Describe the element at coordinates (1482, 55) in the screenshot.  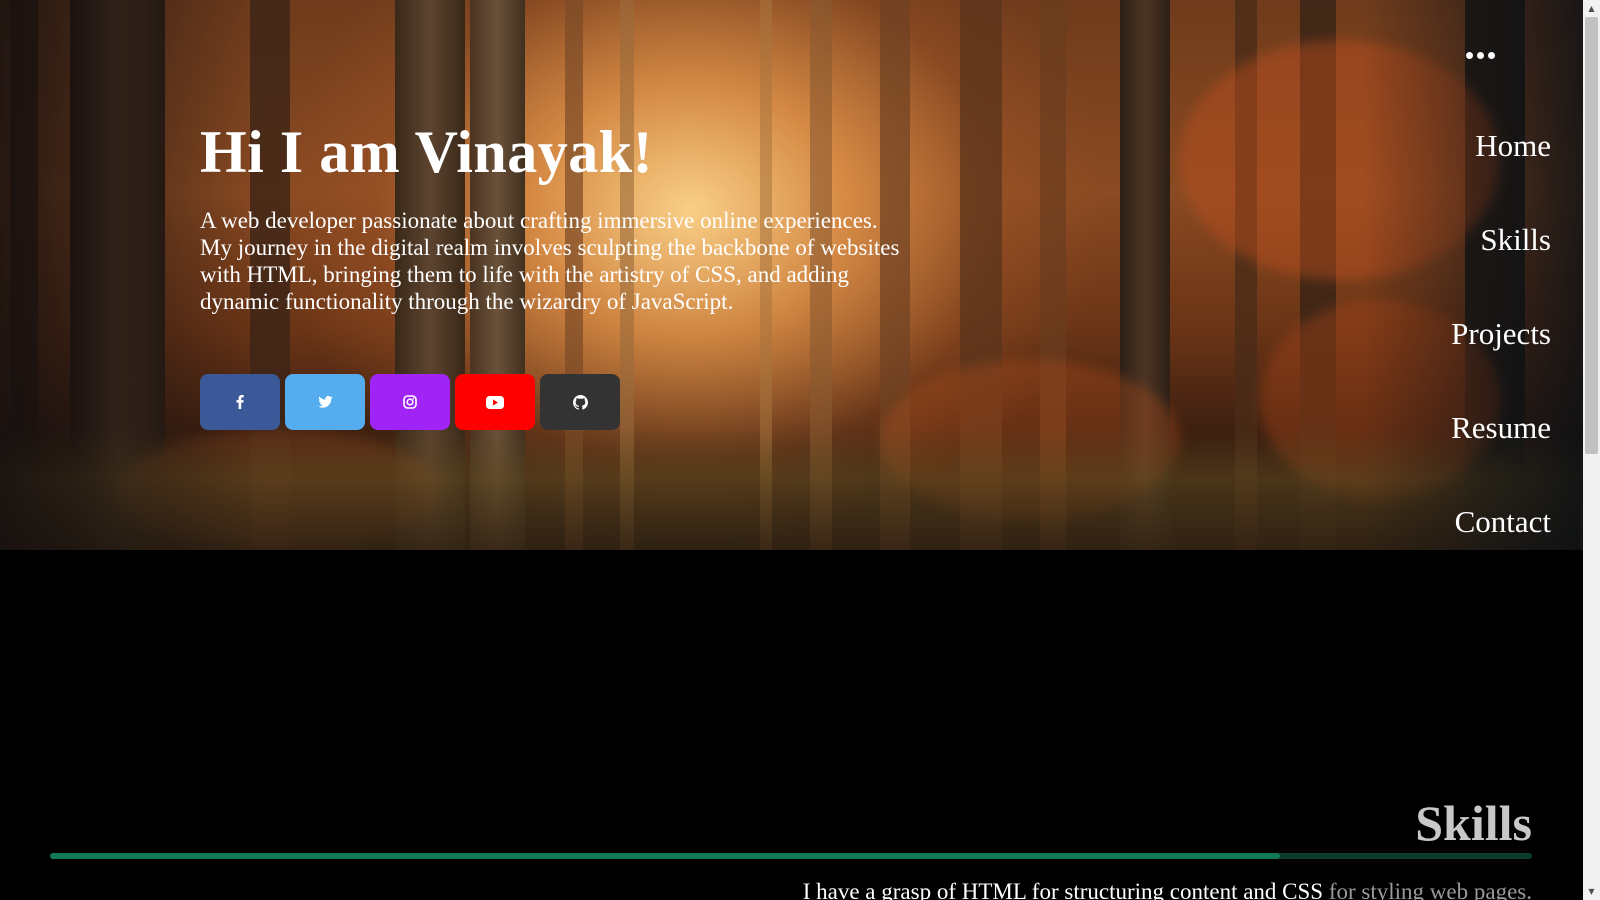
I see `more-horizontal-icon` at that location.